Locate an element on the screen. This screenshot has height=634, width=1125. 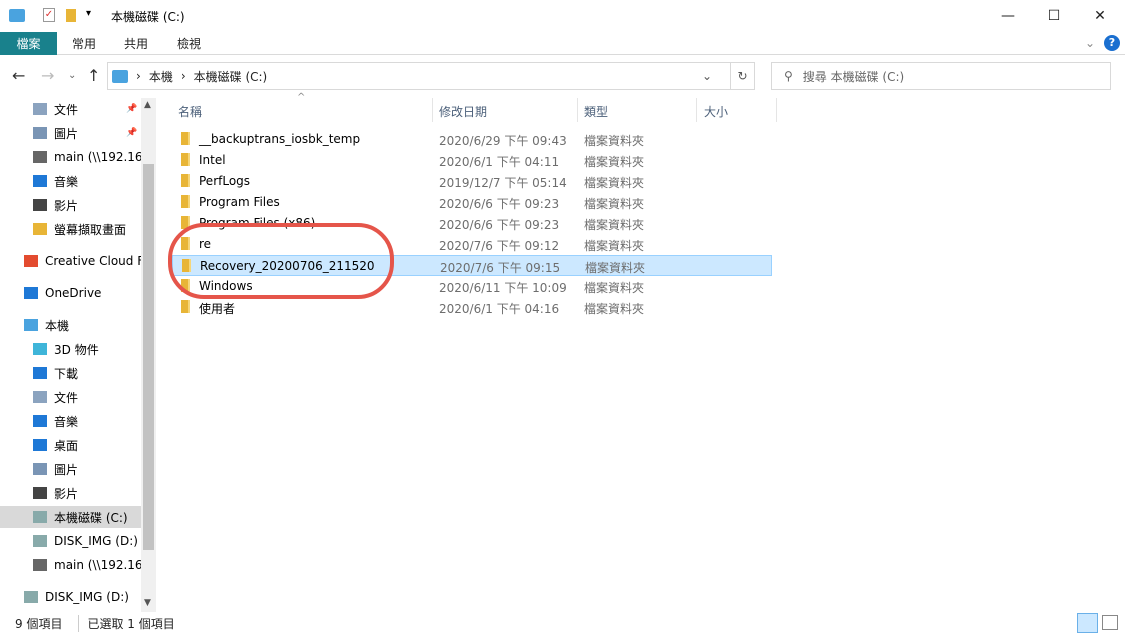
sidebar-item-label: 下載 is located at coordinates (66, 373).